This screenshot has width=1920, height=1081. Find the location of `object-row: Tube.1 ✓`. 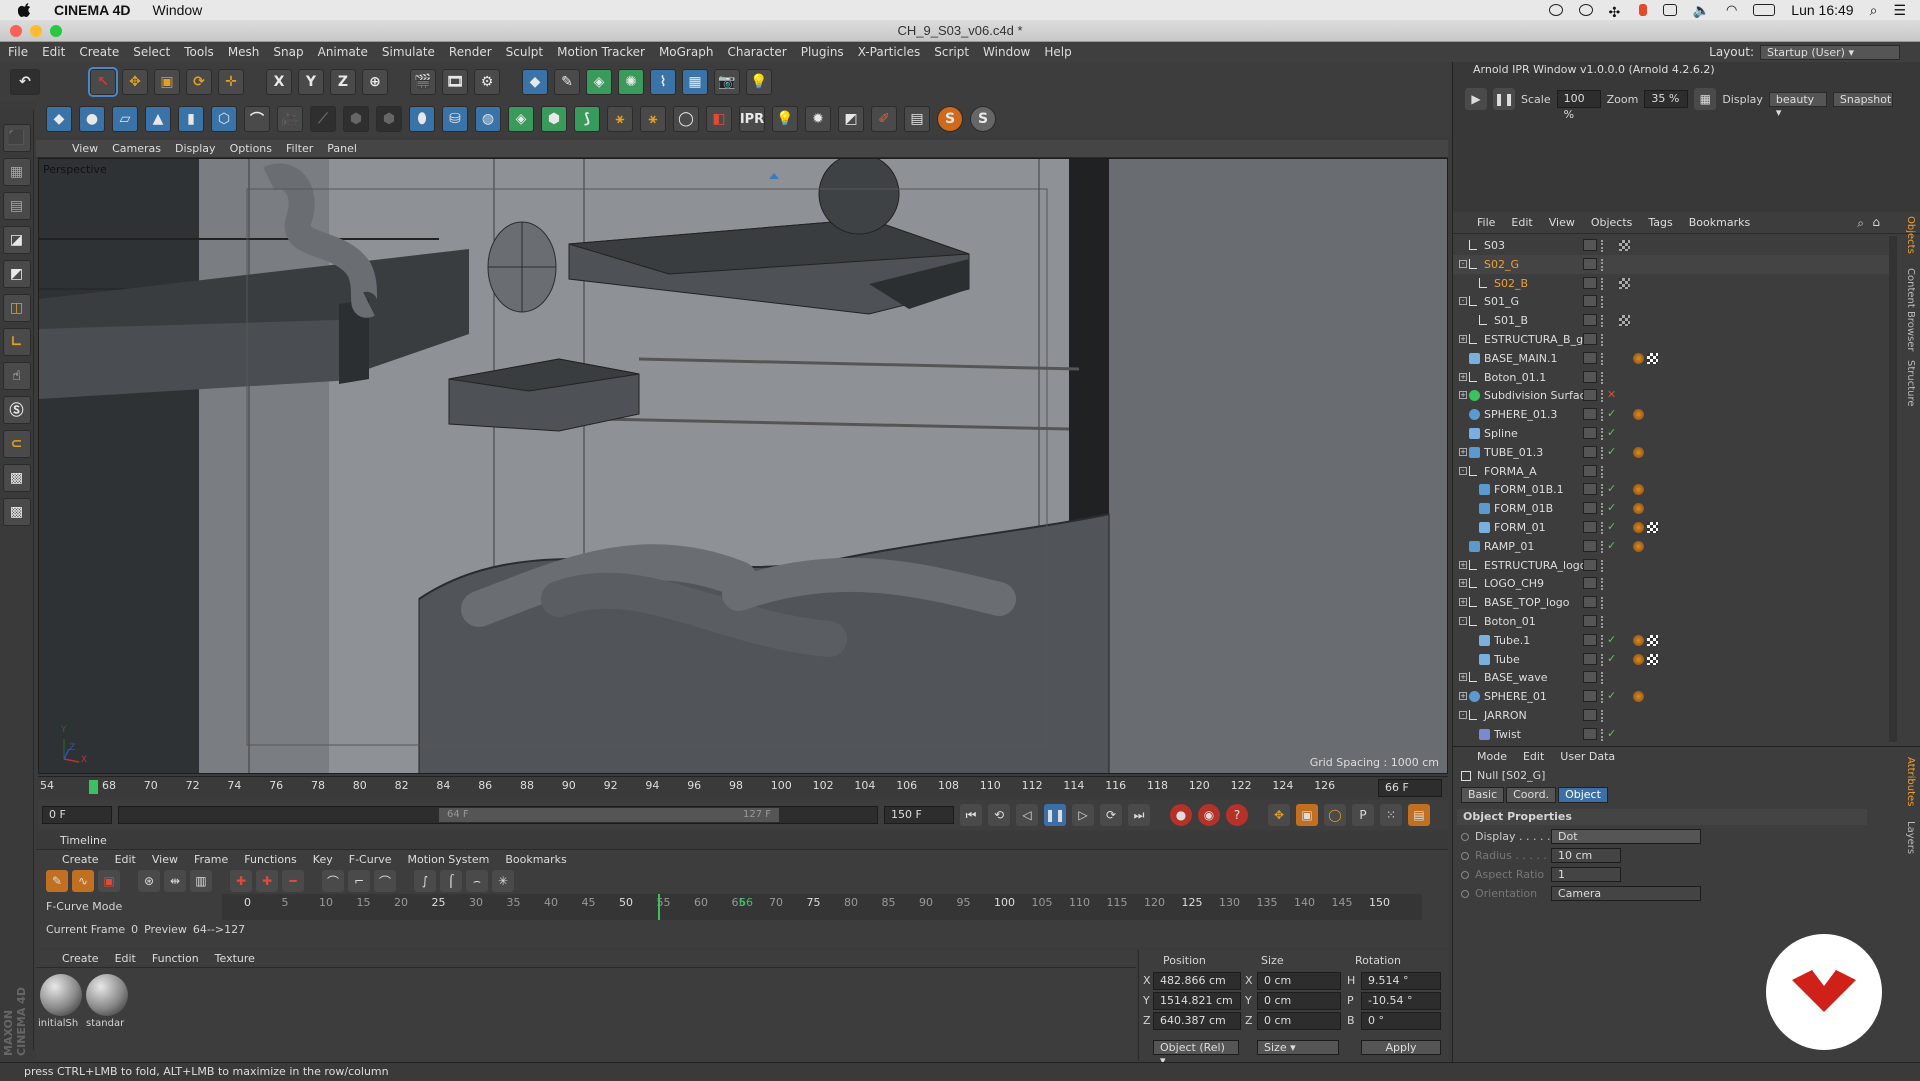

object-row: Tube.1 ✓ is located at coordinates (1673, 640).